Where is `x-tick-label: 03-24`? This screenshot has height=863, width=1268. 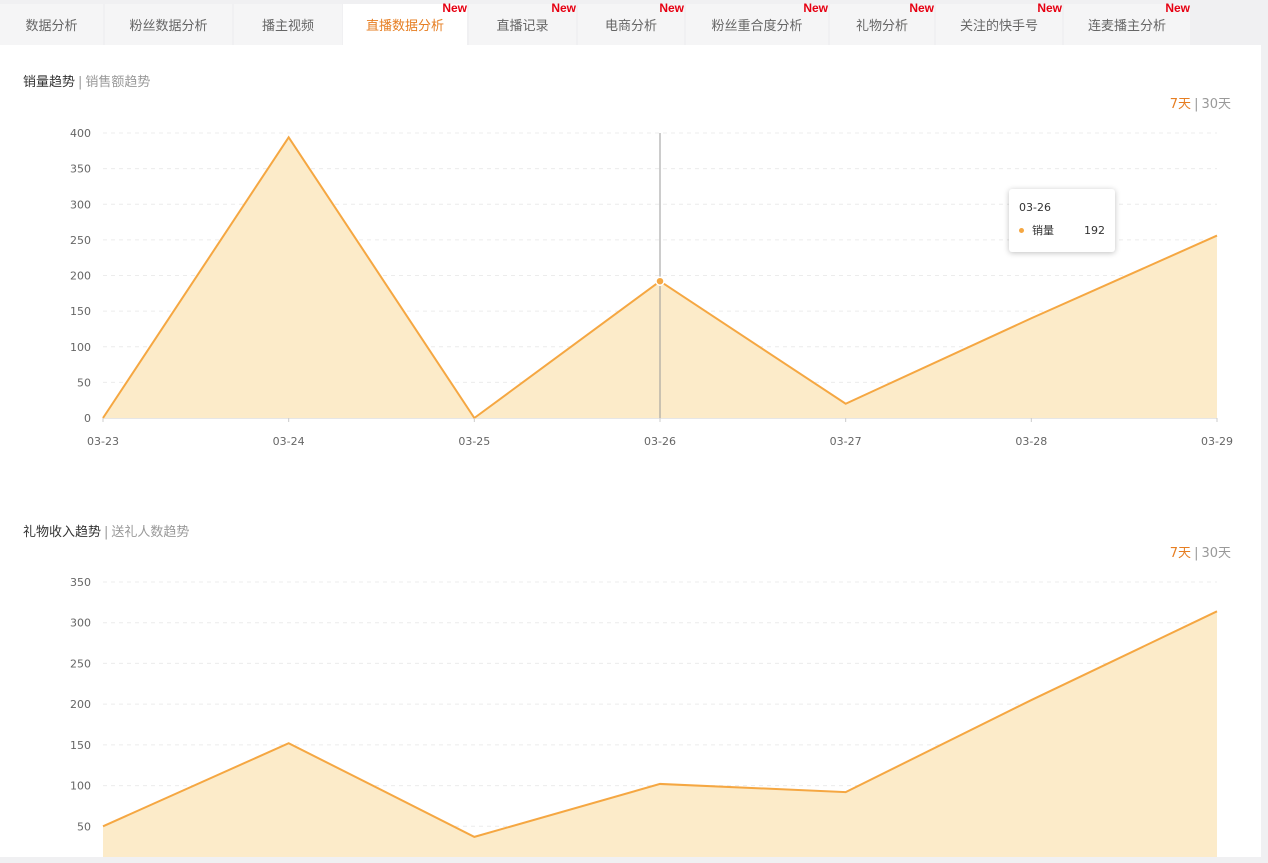
x-tick-label: 03-24 is located at coordinates (289, 441).